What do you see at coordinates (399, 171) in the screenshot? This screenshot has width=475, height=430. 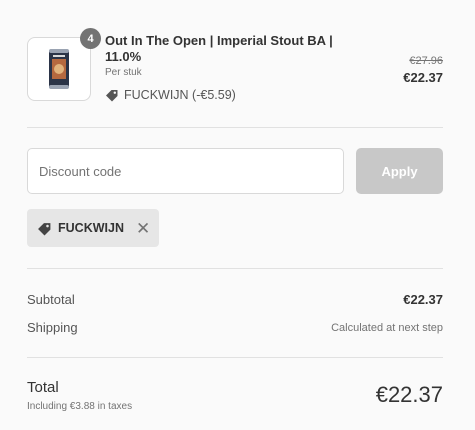 I see `apply-button: Apply` at bounding box center [399, 171].